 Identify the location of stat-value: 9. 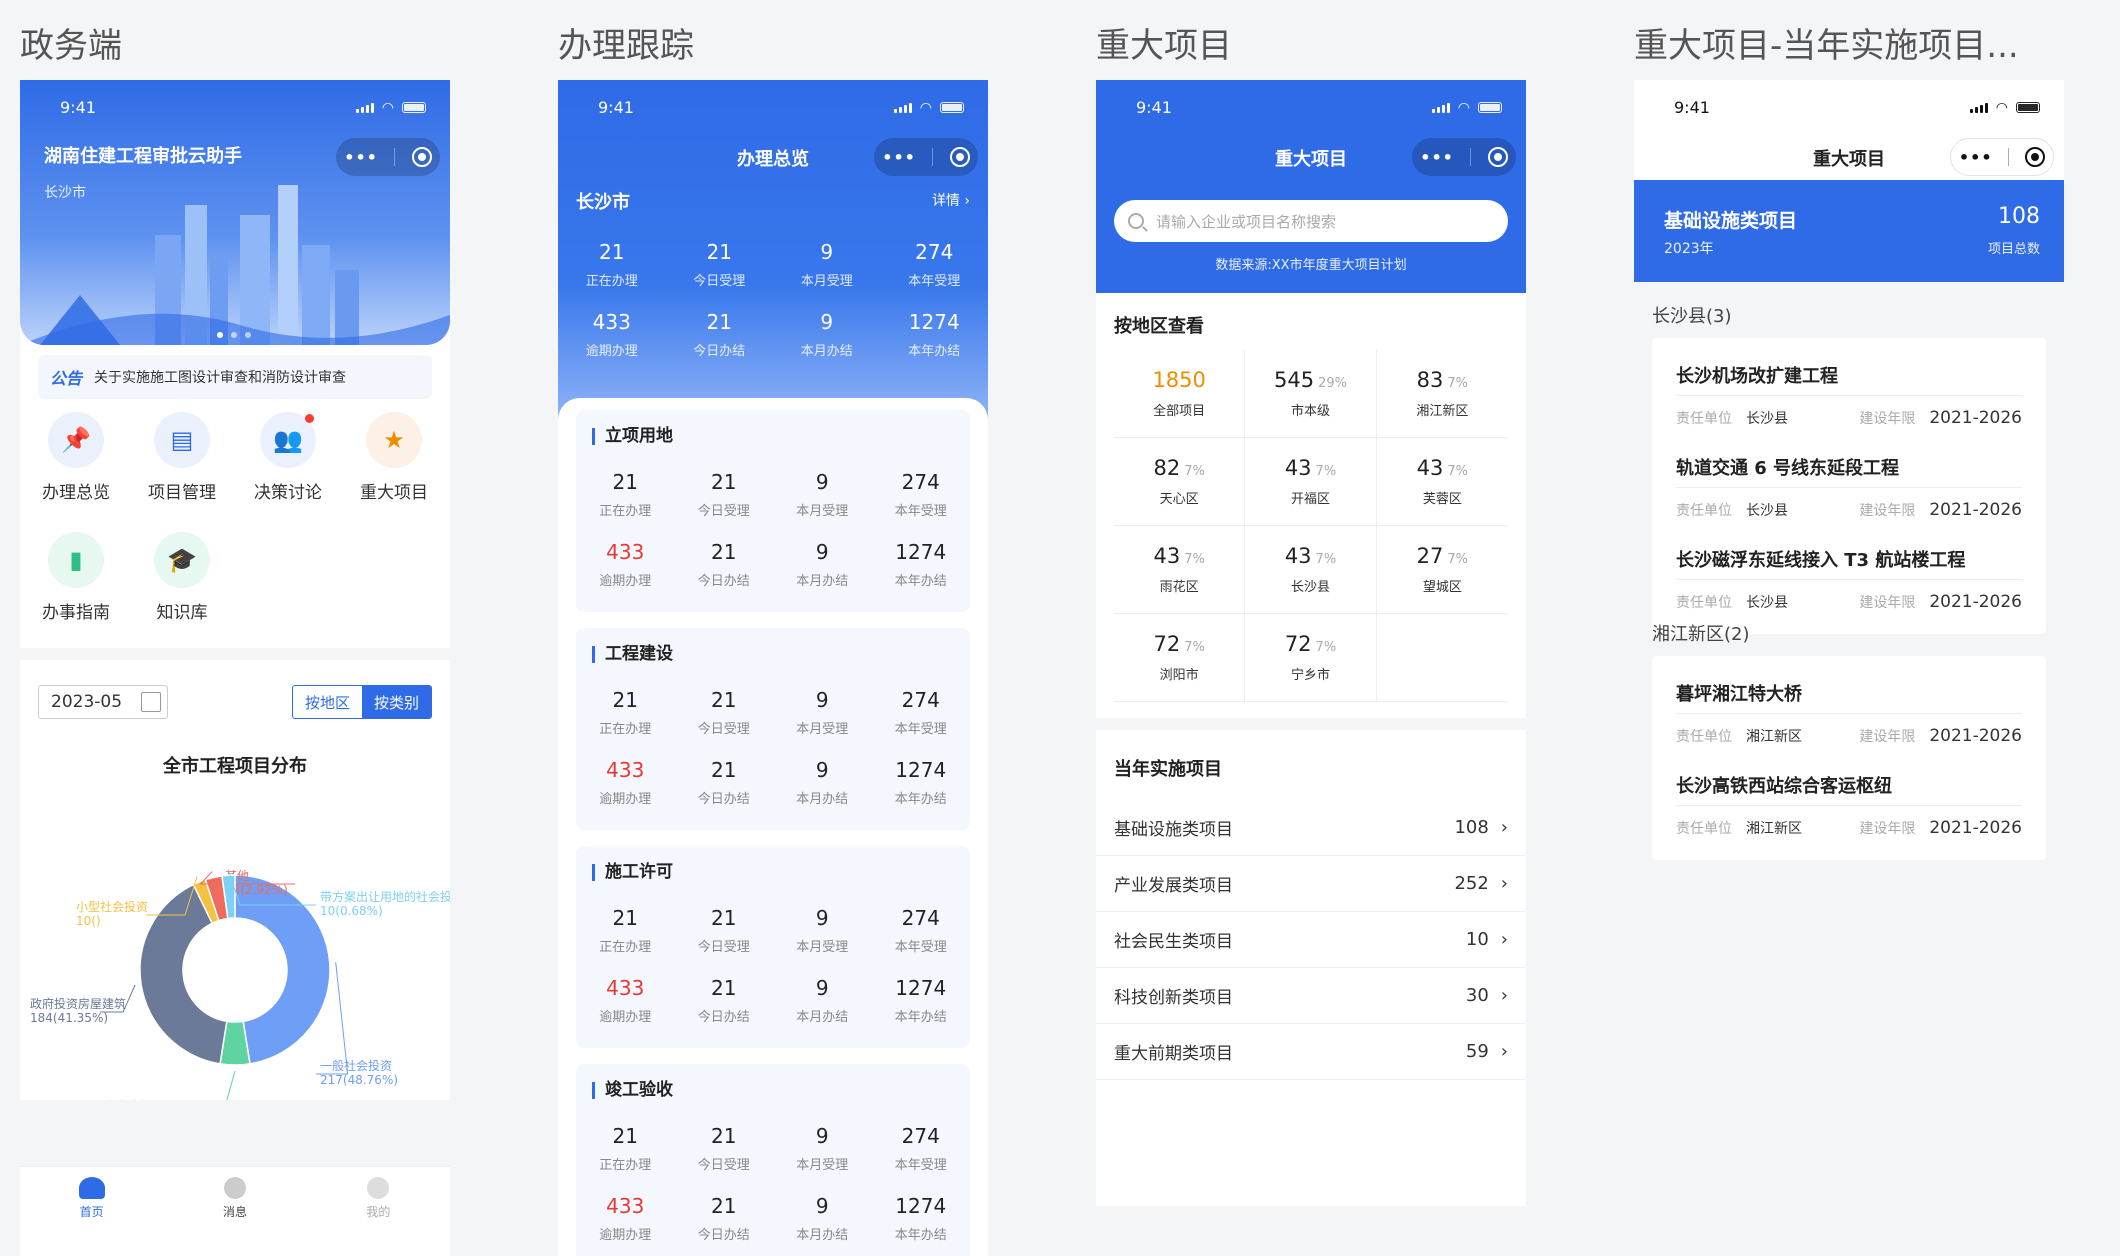
(822, 700).